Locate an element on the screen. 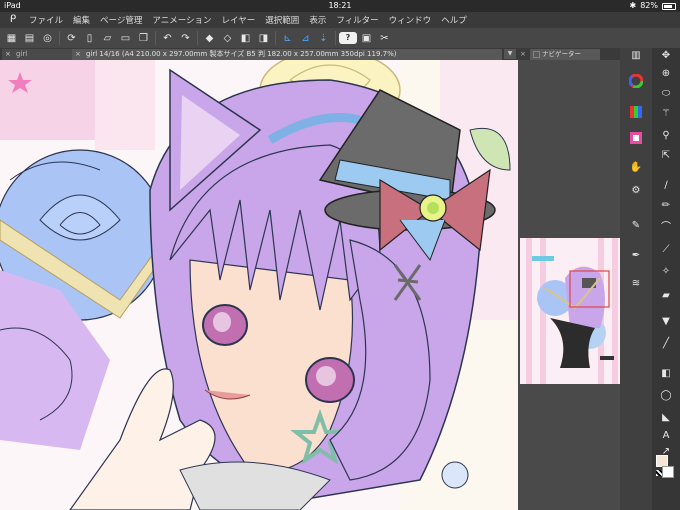  palette-column: ▥ ✋ ⚙ ✎ ✒ ≋ is located at coordinates (636, 279).